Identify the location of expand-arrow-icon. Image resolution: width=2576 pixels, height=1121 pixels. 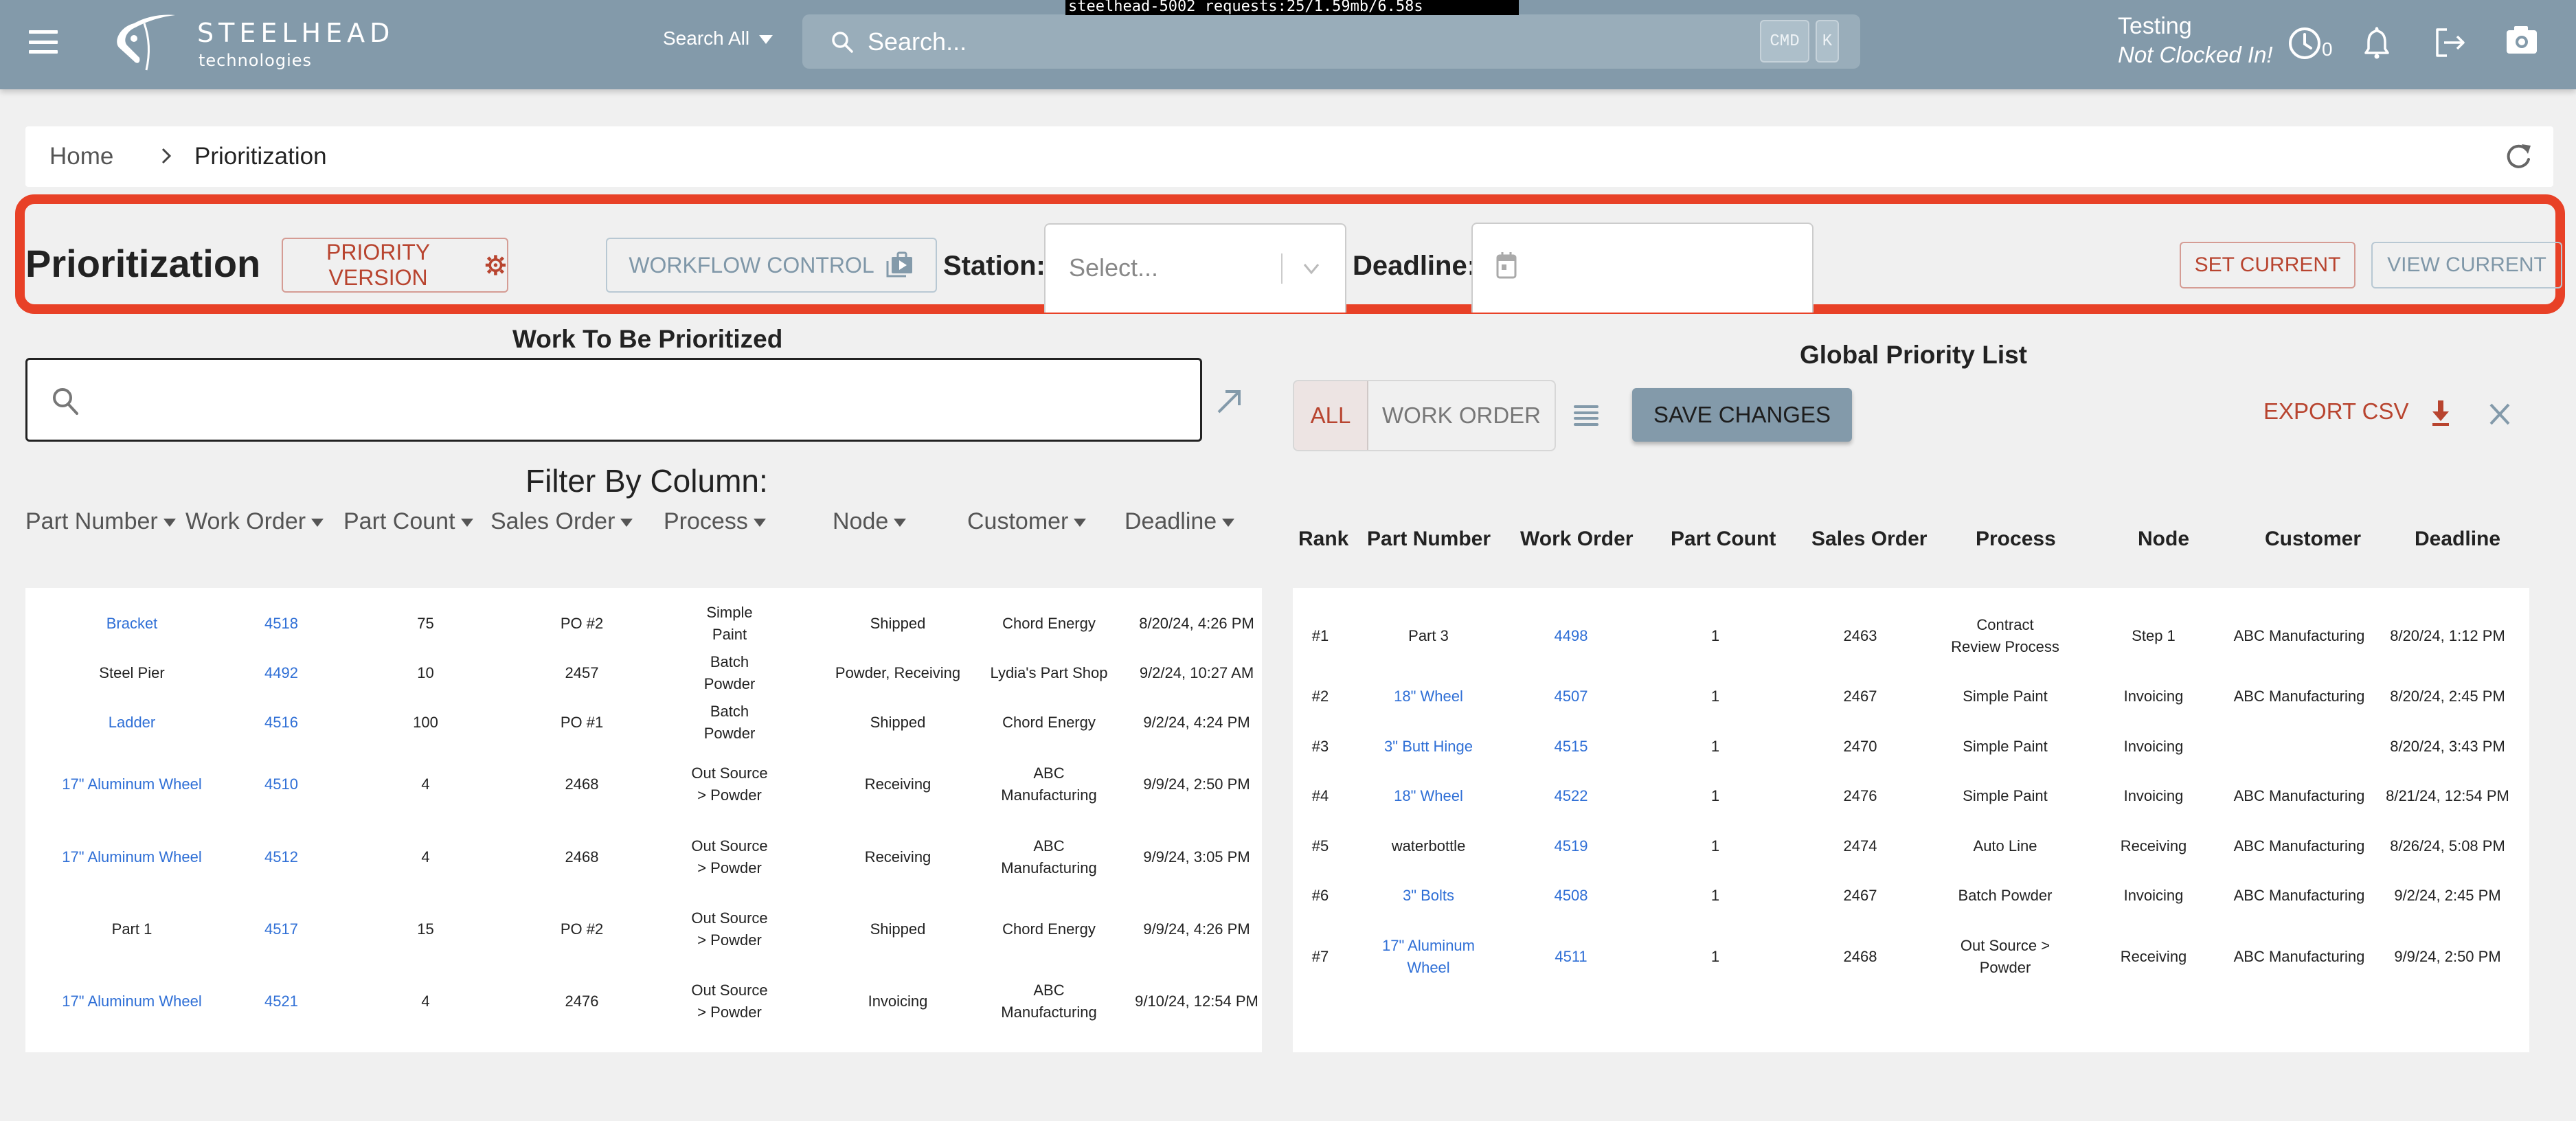
(1229, 401).